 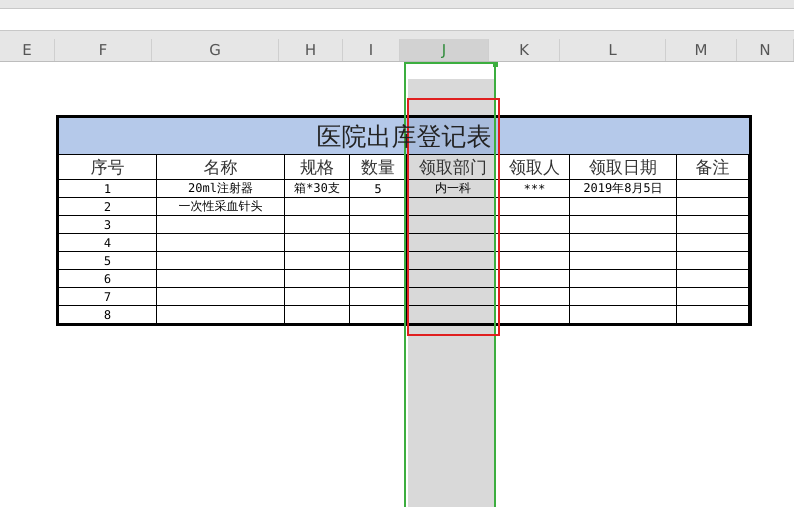 I want to click on column-header: N, so click(x=765, y=50).